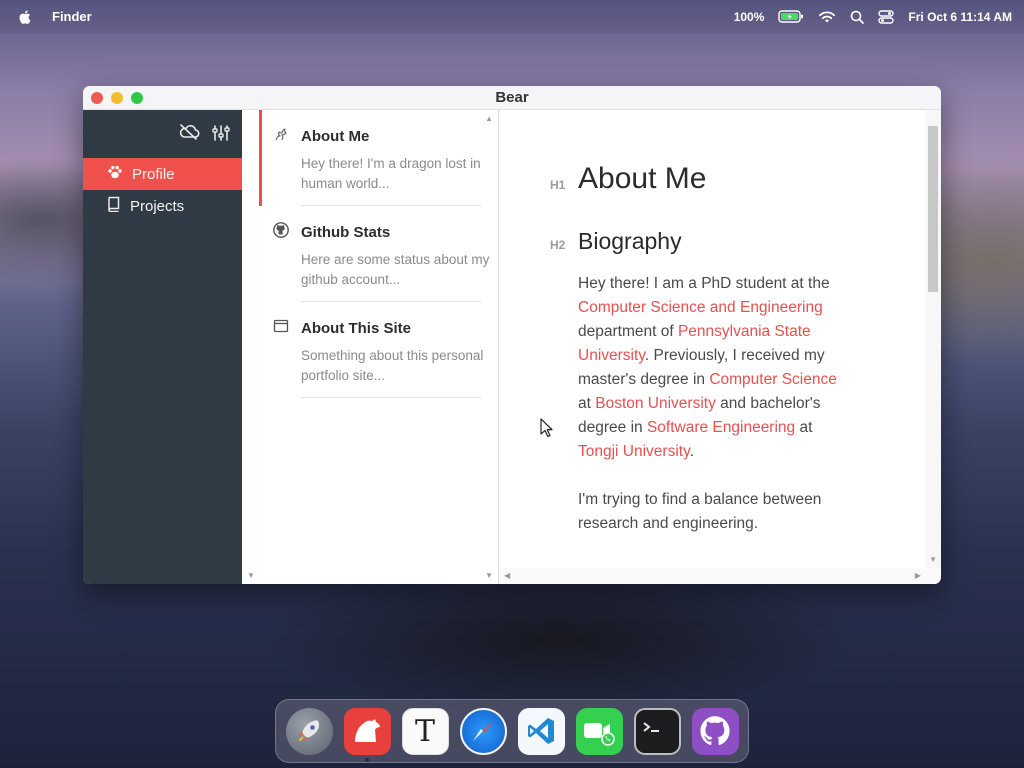  Describe the element at coordinates (97, 98) in the screenshot. I see `close-button` at that location.